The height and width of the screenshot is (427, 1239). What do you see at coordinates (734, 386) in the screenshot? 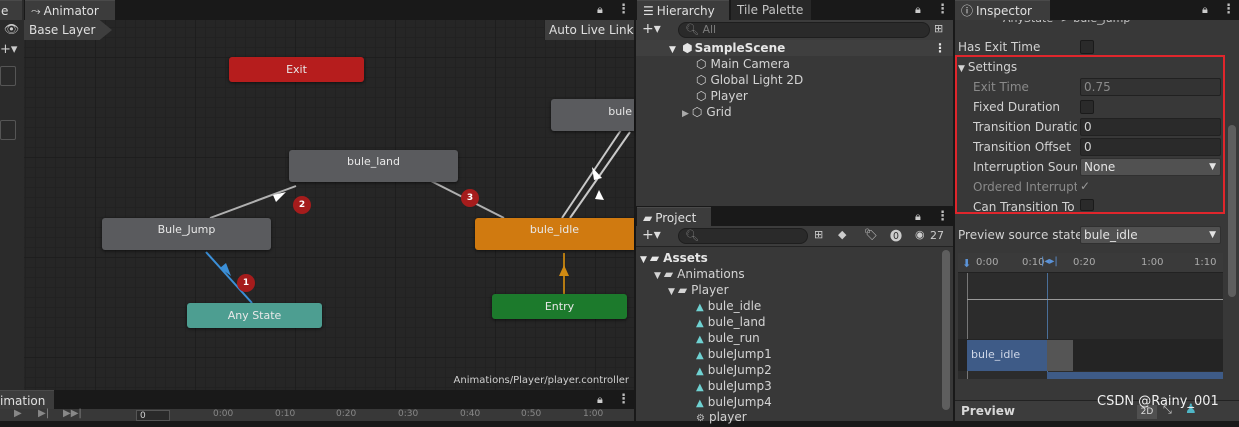
I see `project-file-bulejump3: ▲ buleJump3` at bounding box center [734, 386].